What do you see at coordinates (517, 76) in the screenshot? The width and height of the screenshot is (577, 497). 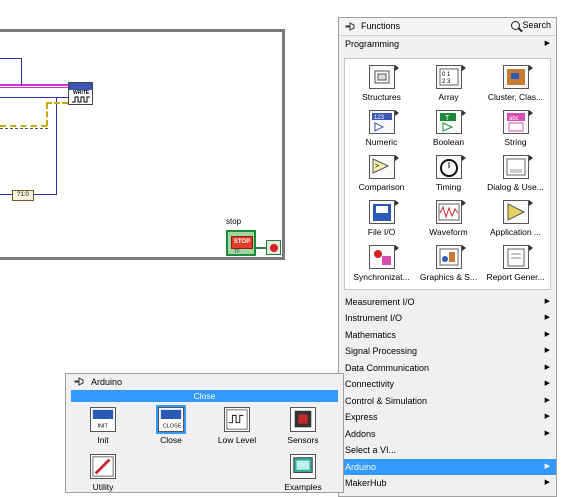 I see `cluster-icon` at bounding box center [517, 76].